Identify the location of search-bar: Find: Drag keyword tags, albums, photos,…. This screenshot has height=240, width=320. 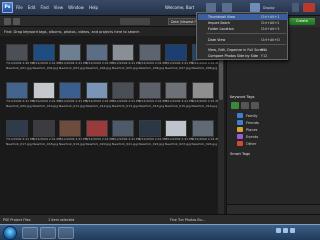
(112, 31).